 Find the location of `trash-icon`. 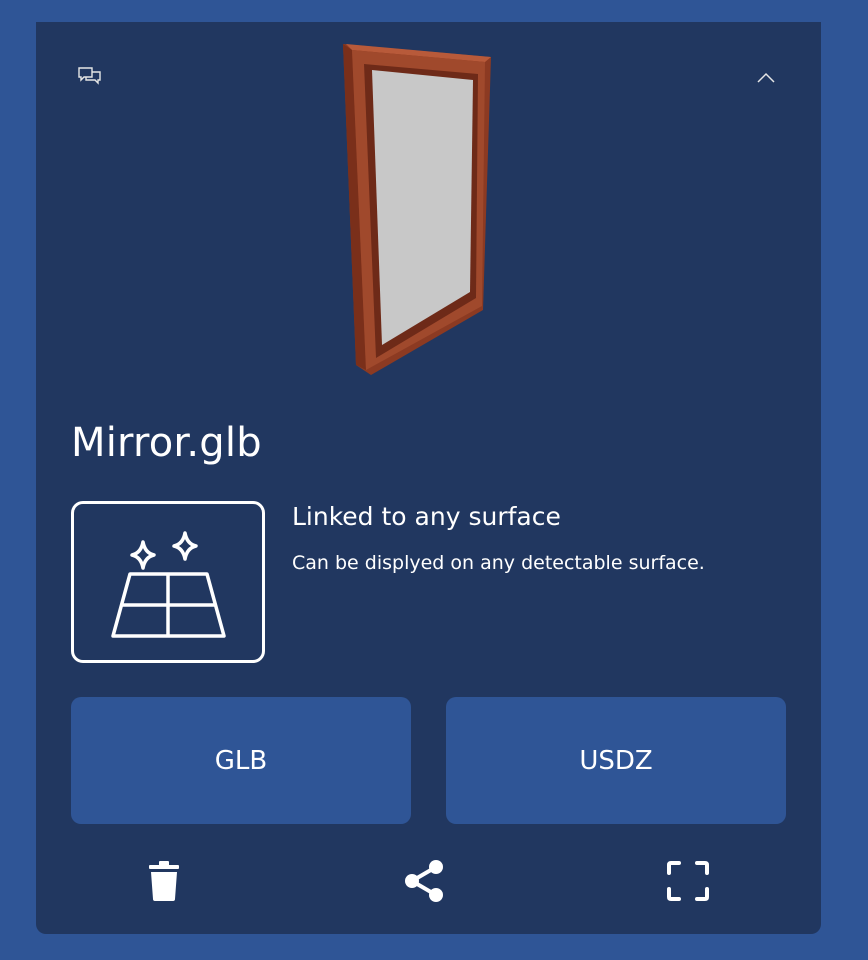

trash-icon is located at coordinates (164, 881).